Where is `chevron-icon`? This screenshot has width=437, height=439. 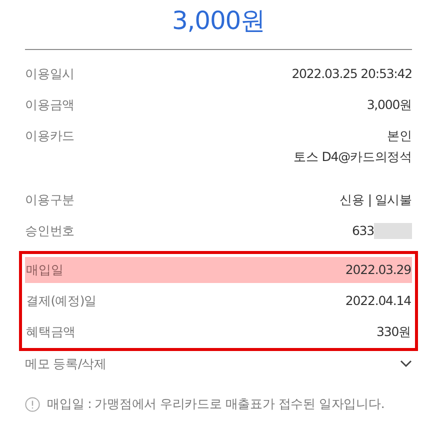 chevron-icon is located at coordinates (406, 364).